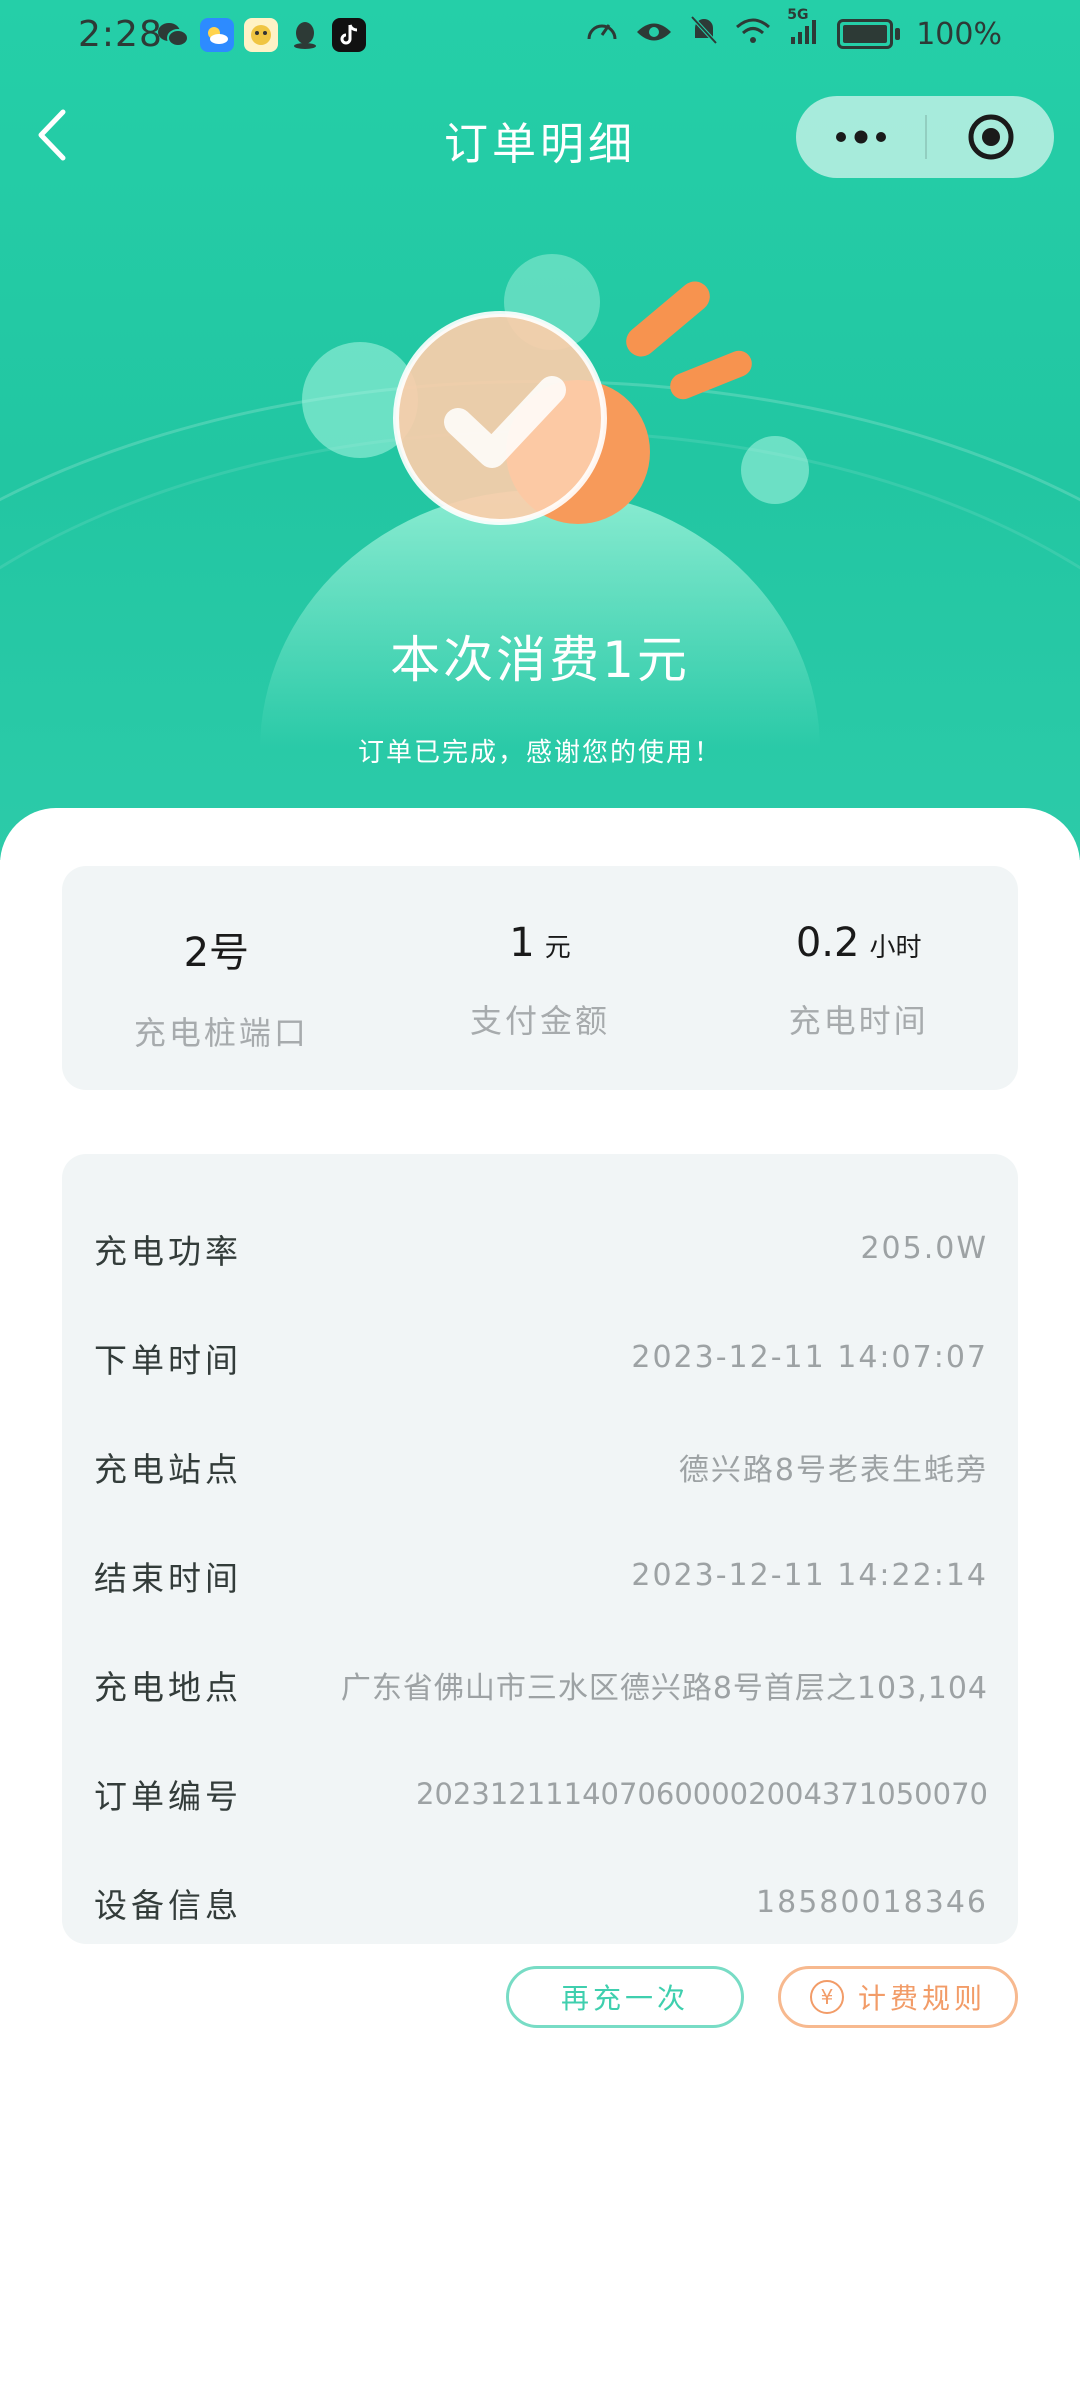 Image resolution: width=1080 pixels, height=2400 pixels. What do you see at coordinates (540, 660) in the screenshot?
I see `consumption-amount: 本次消费1元` at bounding box center [540, 660].